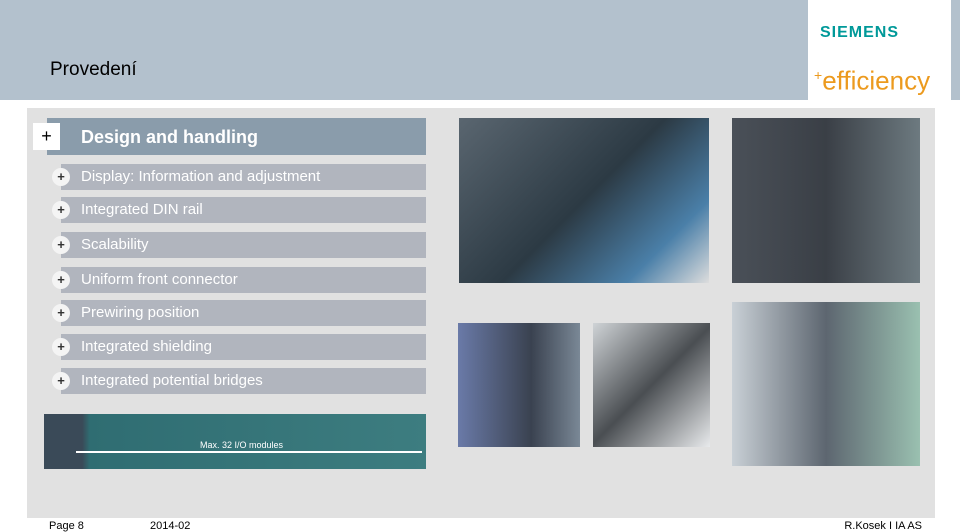 The width and height of the screenshot is (960, 532). I want to click on tagline: +efficiency, so click(872, 80).